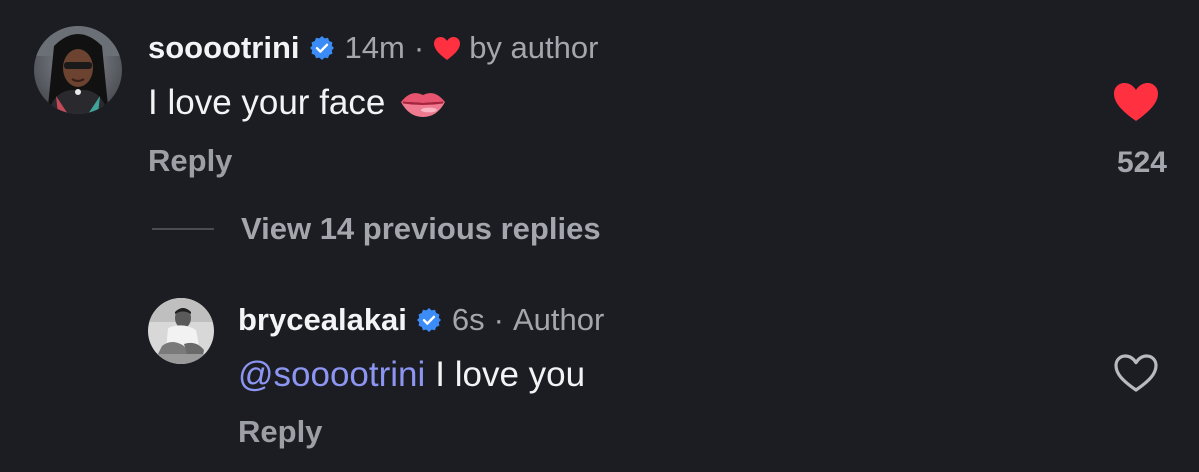  What do you see at coordinates (468, 319) in the screenshot?
I see `reply-time: 6s` at bounding box center [468, 319].